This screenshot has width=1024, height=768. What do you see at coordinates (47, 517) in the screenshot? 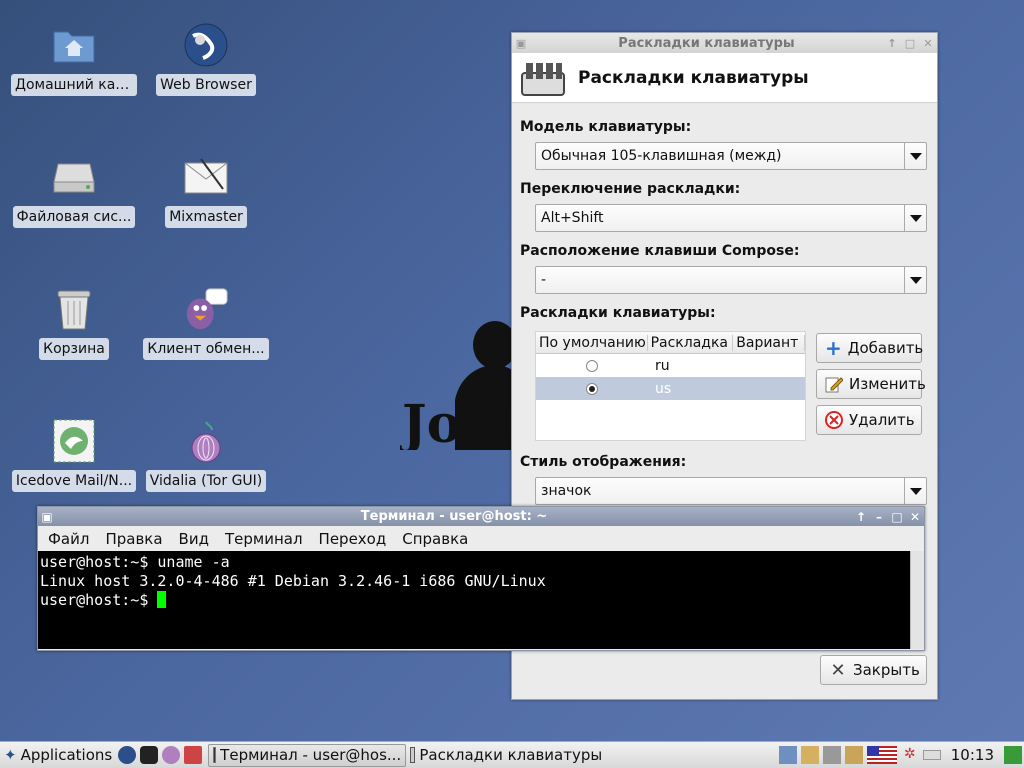
I see `terminal-app-icon: ▣` at bounding box center [47, 517].